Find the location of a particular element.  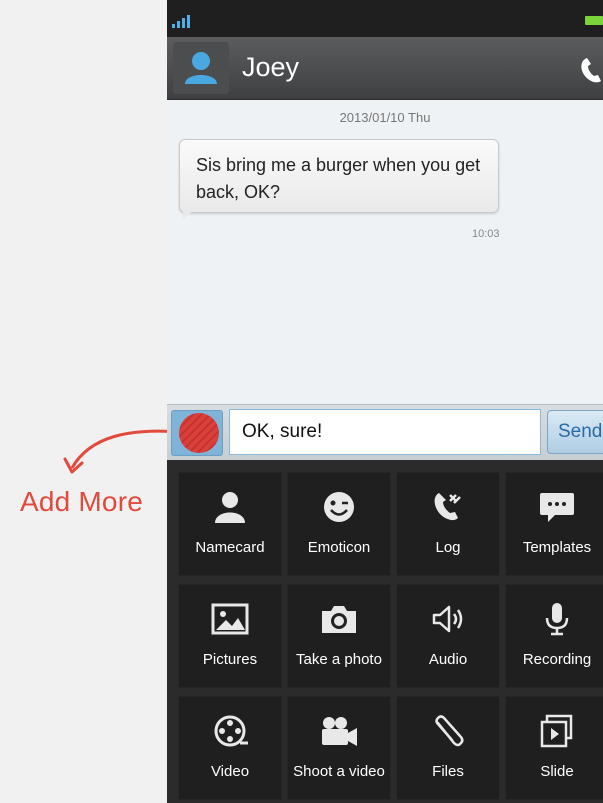

speech-bubble-icon is located at coordinates (557, 507).